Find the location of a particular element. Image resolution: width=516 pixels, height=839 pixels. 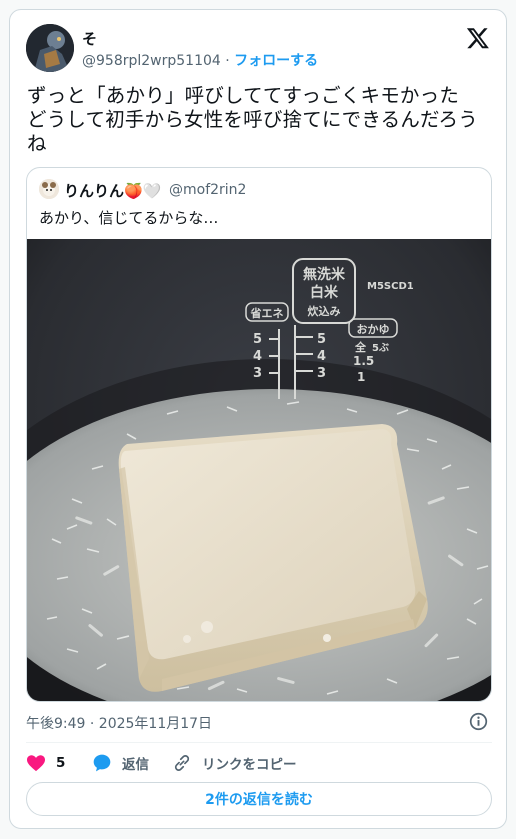

follow-button: フォローする is located at coordinates (276, 61).